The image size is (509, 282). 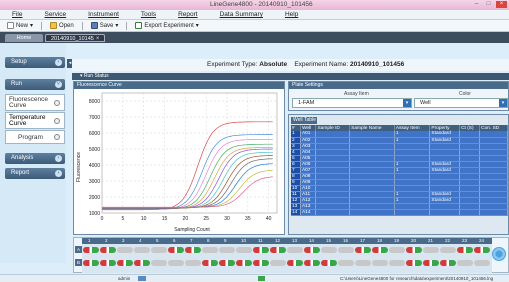 What do you see at coordinates (20, 25) in the screenshot?
I see `new-button: New ▾` at bounding box center [20, 25].